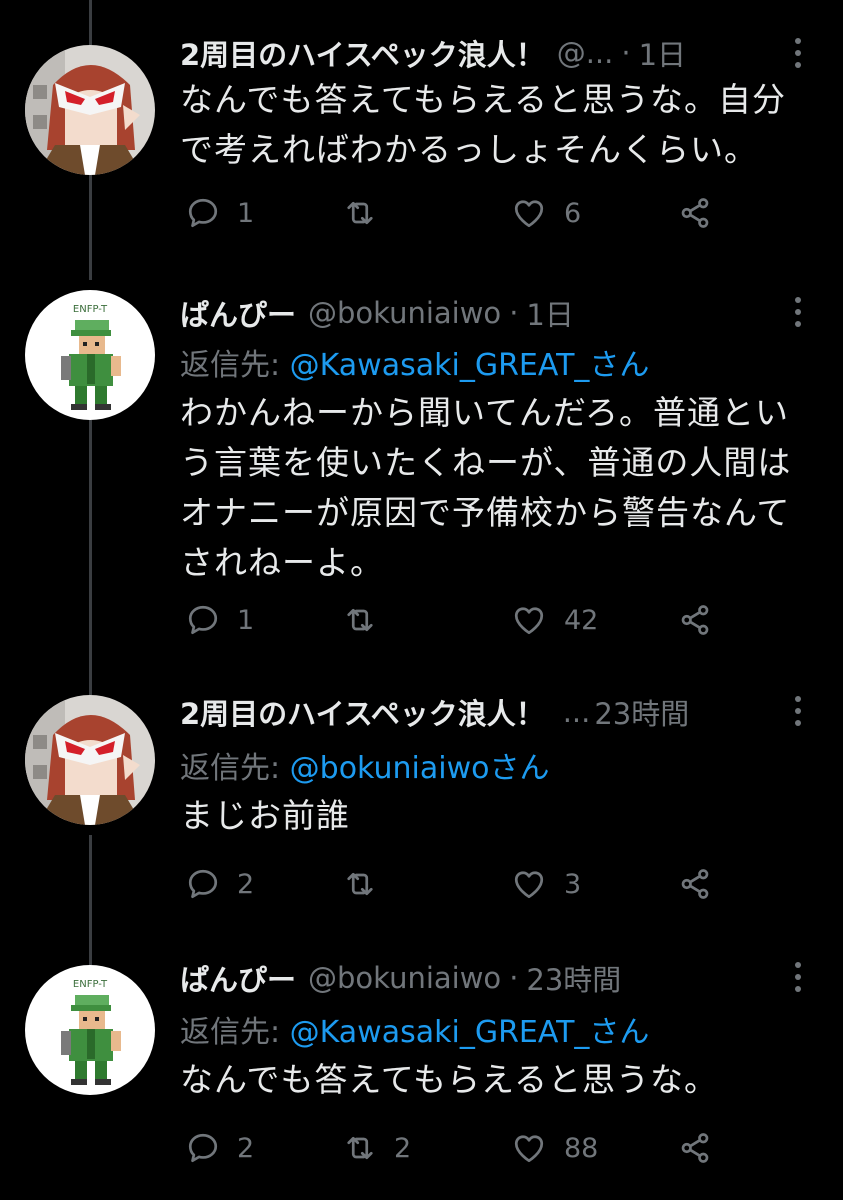 The width and height of the screenshot is (843, 1200). What do you see at coordinates (282, 562) in the screenshot?
I see `tweet-text-line: されねーよ。` at bounding box center [282, 562].